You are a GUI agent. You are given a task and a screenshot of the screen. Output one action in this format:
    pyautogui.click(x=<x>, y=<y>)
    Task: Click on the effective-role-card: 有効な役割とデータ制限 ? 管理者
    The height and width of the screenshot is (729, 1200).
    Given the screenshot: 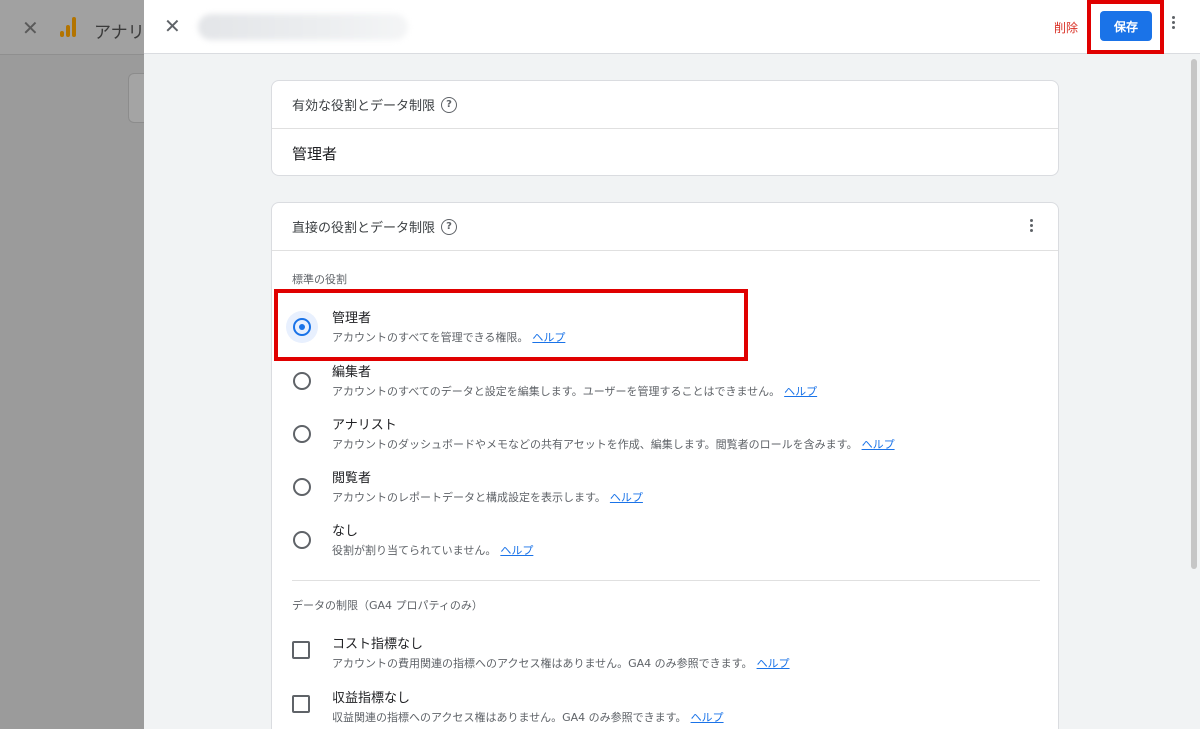 What is the action you would take?
    pyautogui.click(x=665, y=128)
    